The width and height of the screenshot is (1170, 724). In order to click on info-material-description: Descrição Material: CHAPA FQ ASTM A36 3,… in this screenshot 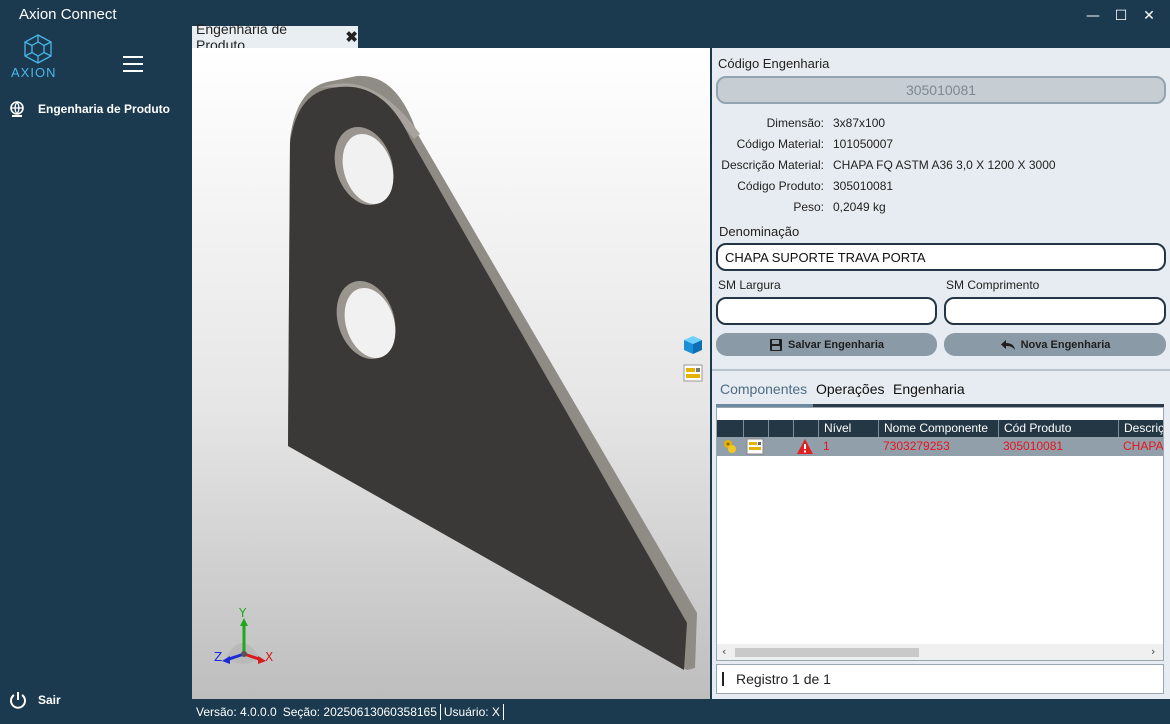, I will do `click(888, 165)`.